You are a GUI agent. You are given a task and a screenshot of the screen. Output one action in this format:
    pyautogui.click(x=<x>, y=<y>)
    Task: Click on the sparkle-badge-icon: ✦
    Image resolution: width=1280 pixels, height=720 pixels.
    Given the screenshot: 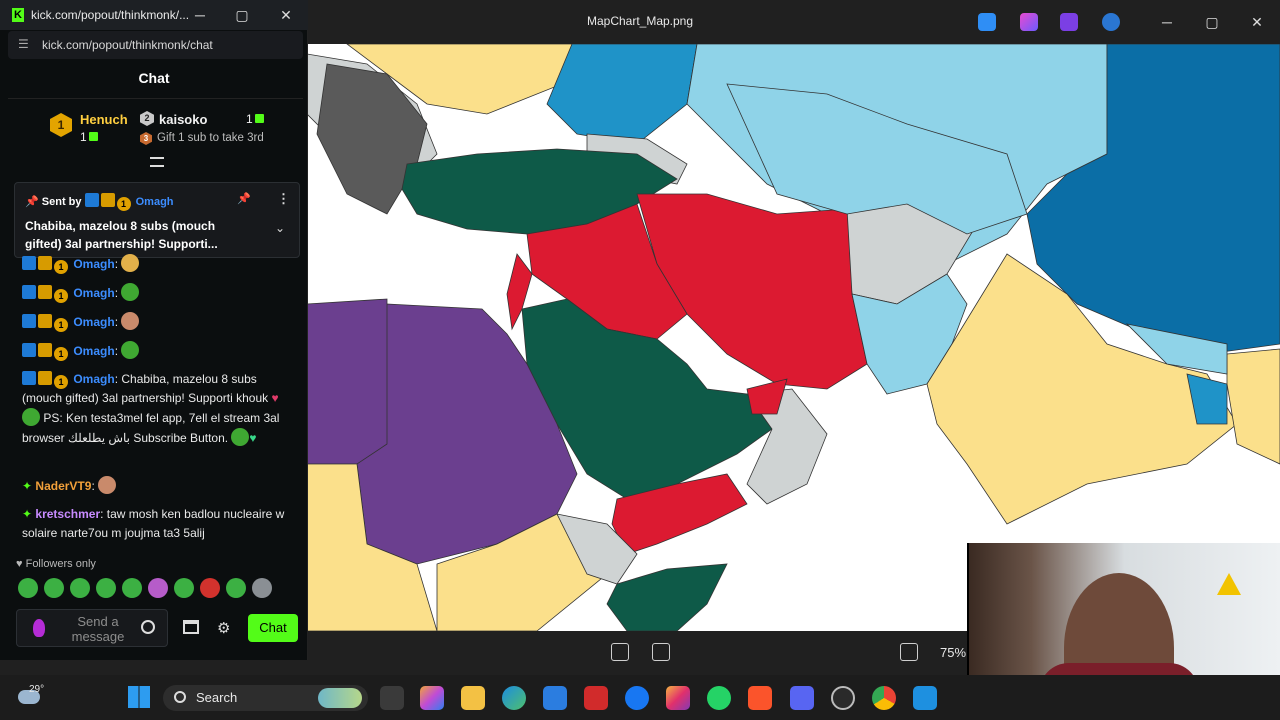 What is the action you would take?
    pyautogui.click(x=27, y=486)
    